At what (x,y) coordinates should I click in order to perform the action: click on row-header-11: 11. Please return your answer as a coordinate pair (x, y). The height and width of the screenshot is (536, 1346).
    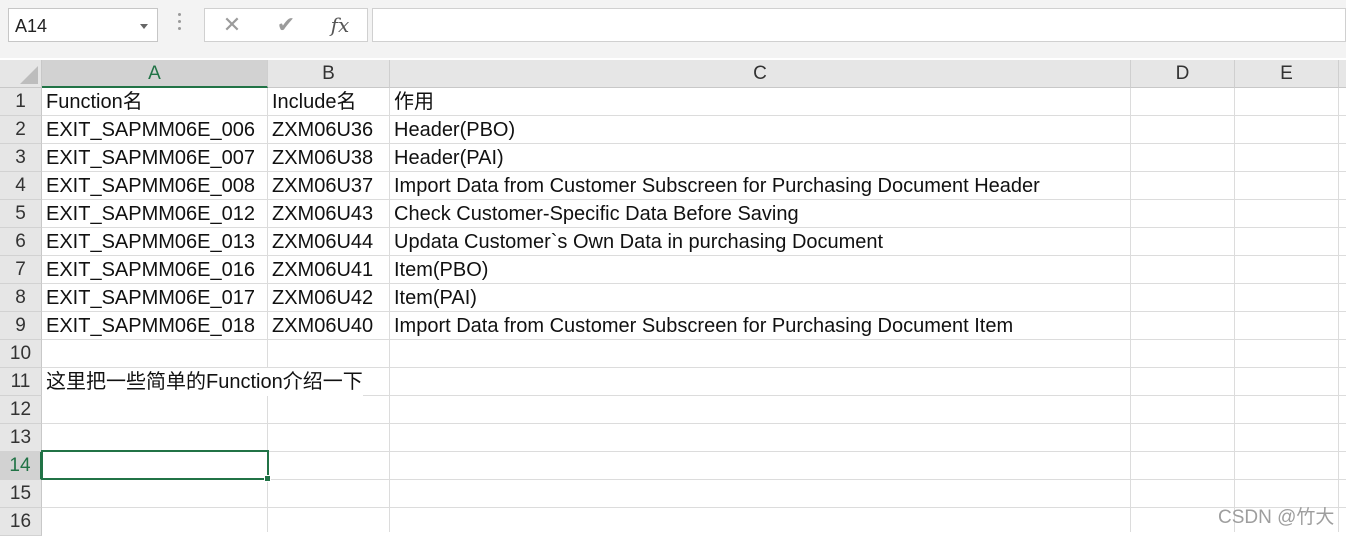
    Looking at the image, I should click on (21, 382).